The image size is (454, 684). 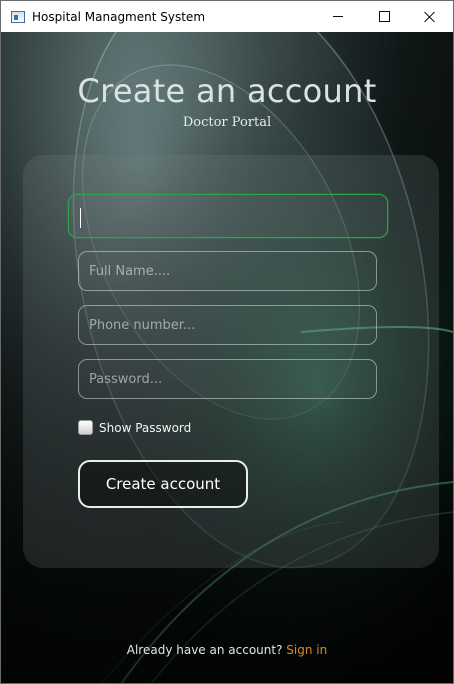 What do you see at coordinates (306, 650) in the screenshot?
I see `signin-link: Sign in` at bounding box center [306, 650].